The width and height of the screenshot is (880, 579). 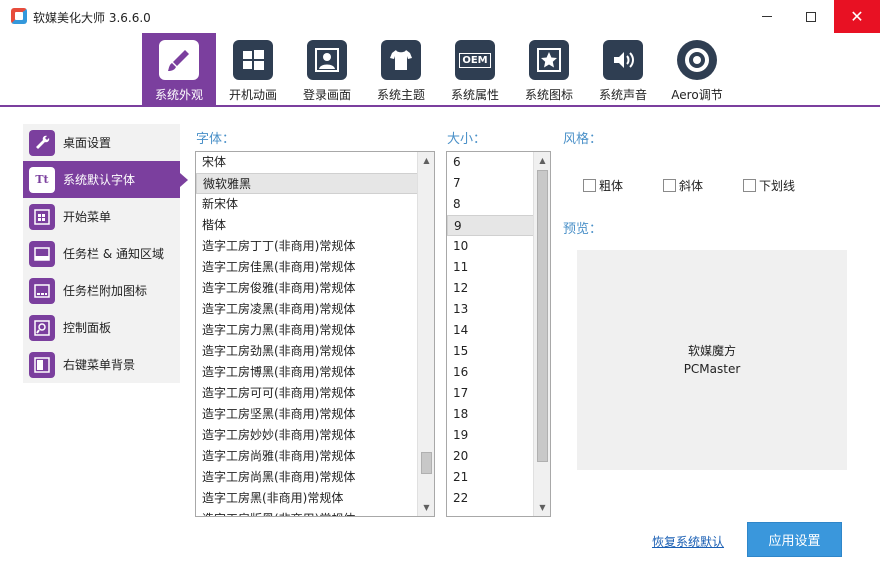 I want to click on font-scrollbar: ▲ ▼, so click(x=425, y=334).